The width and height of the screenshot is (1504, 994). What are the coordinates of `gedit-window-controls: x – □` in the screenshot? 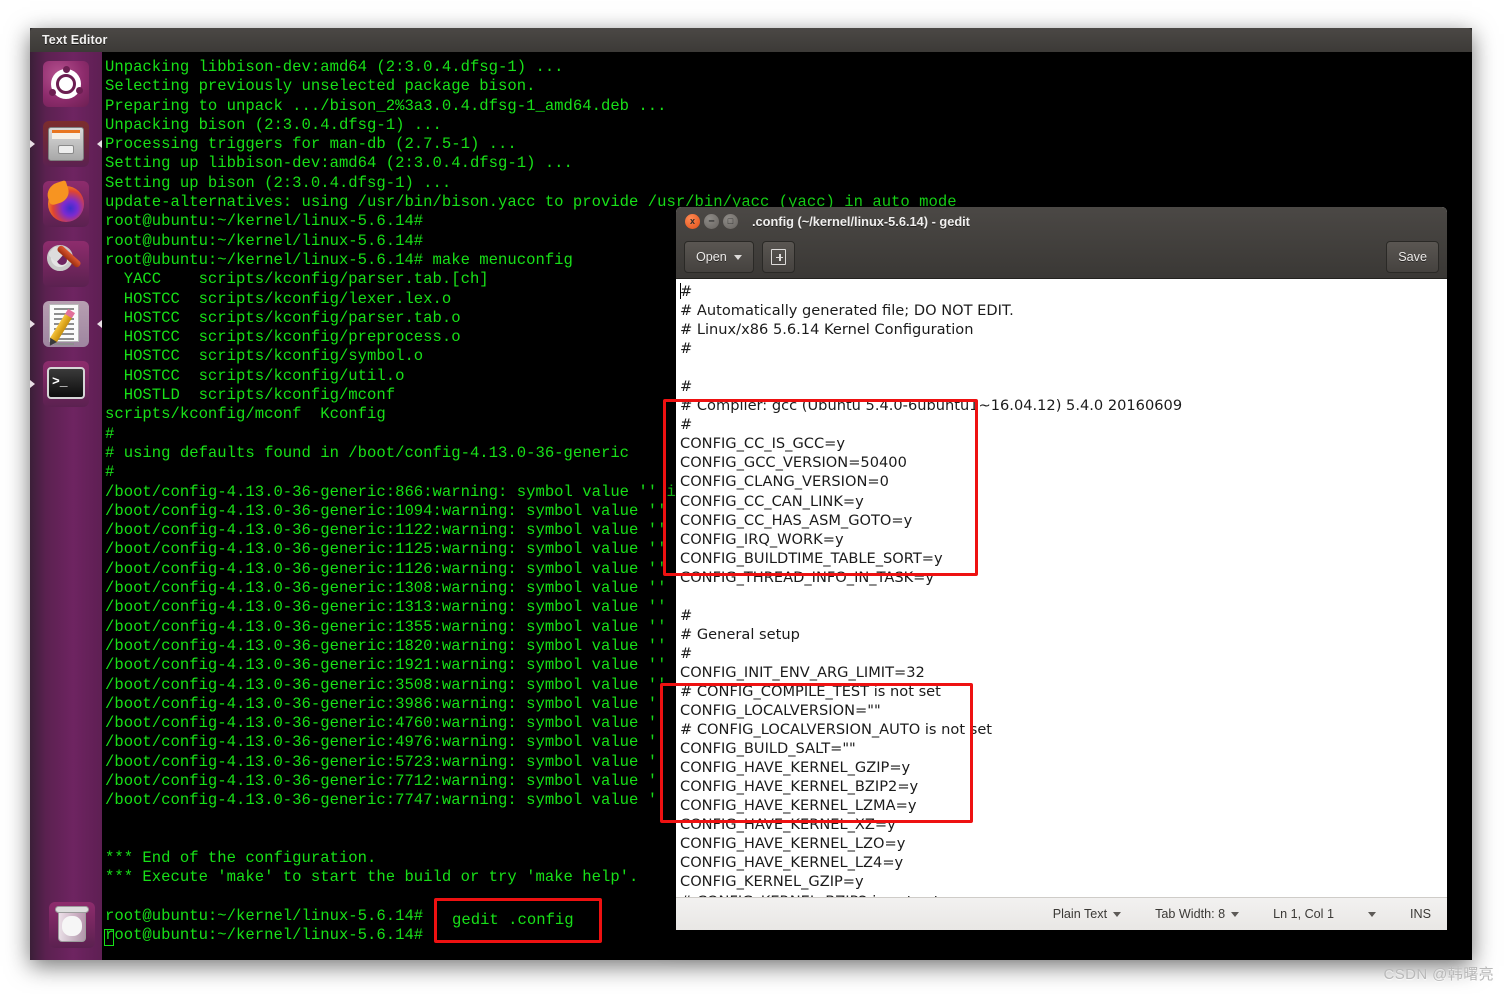 It's located at (711, 221).